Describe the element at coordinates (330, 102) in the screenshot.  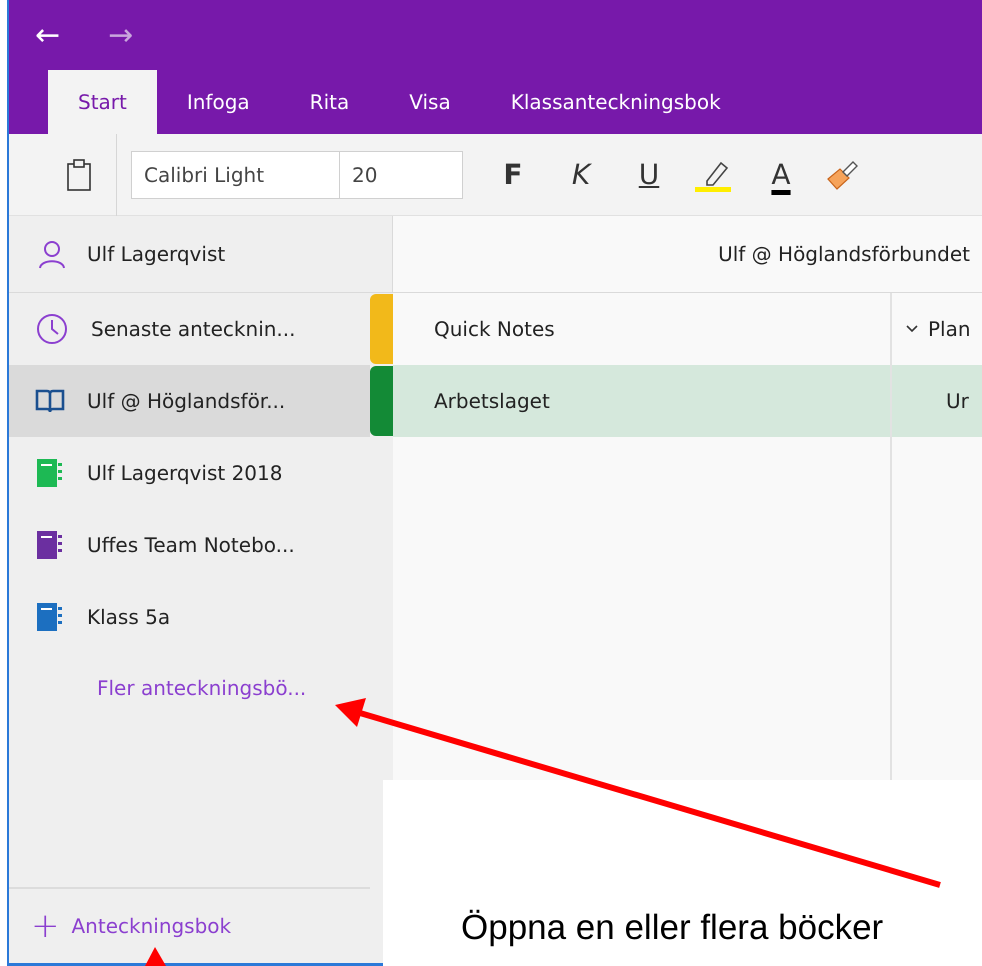
I see `ribbon-tab: Rita` at that location.